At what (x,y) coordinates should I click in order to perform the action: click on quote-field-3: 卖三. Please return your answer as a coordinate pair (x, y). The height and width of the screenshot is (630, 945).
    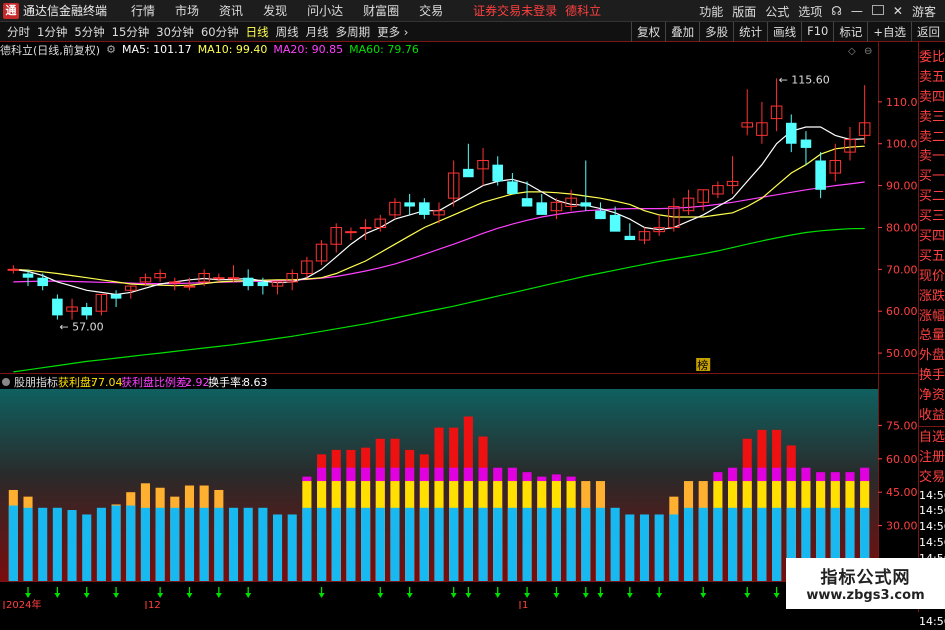
    Looking at the image, I should click on (932, 118).